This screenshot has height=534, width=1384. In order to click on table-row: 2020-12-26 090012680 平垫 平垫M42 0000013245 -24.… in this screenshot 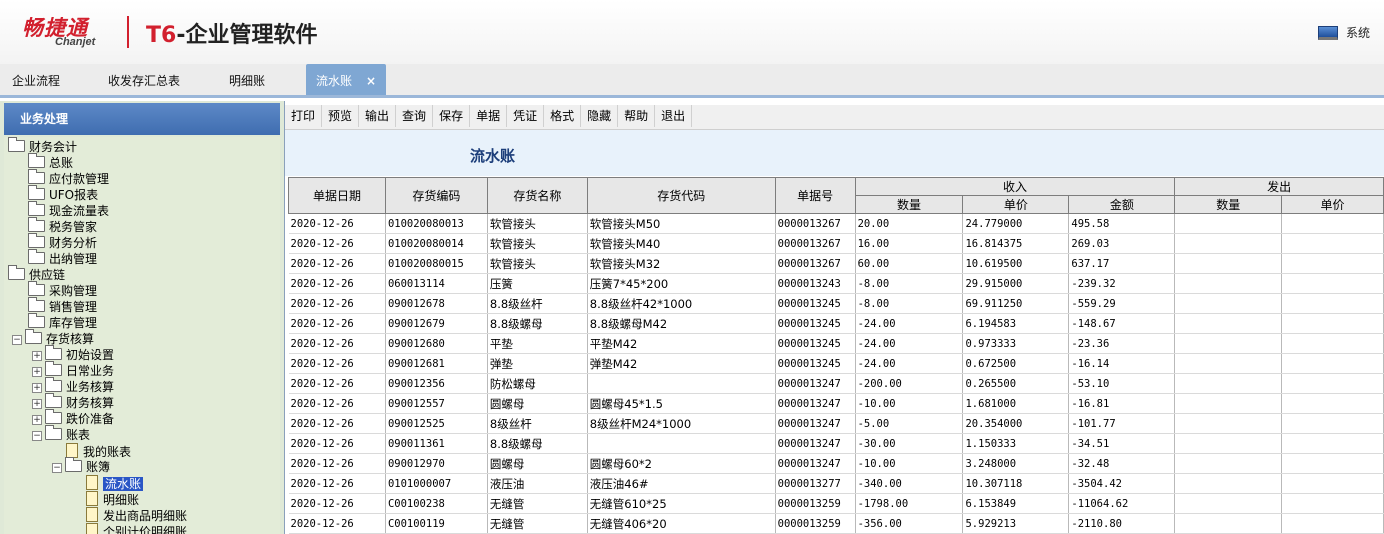, I will do `click(836, 343)`.